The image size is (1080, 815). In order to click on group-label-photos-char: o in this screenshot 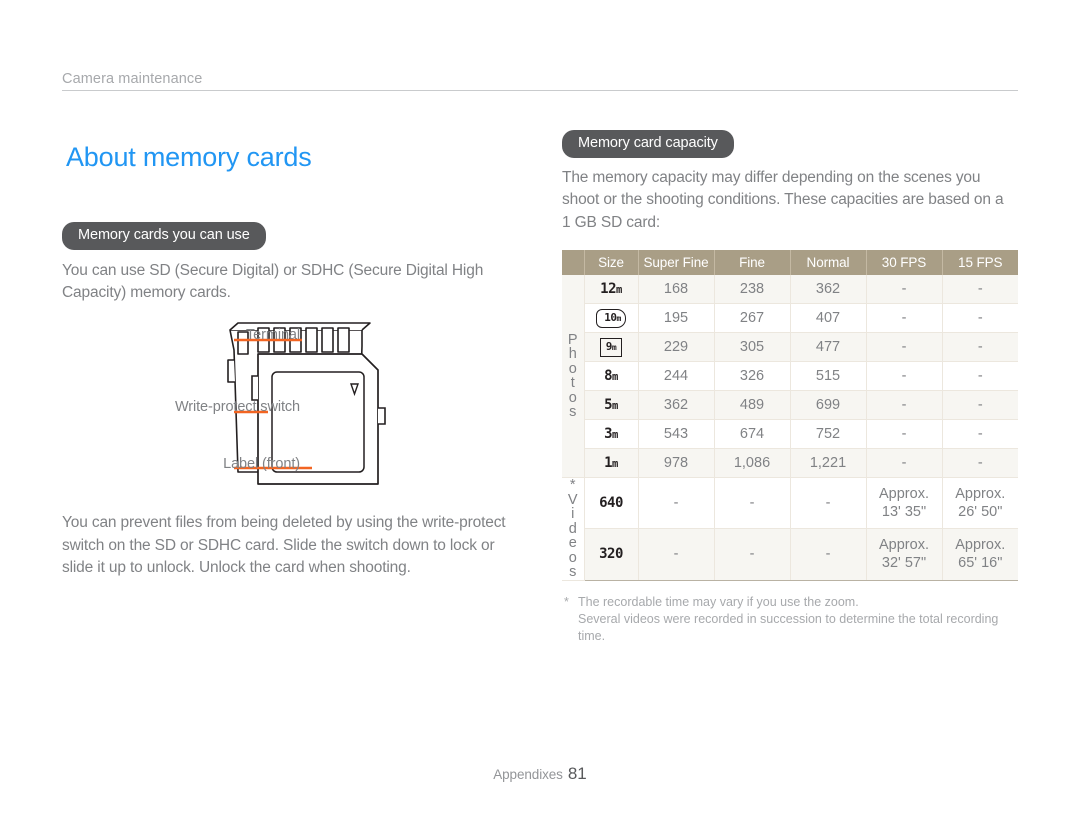, I will do `click(572, 397)`.